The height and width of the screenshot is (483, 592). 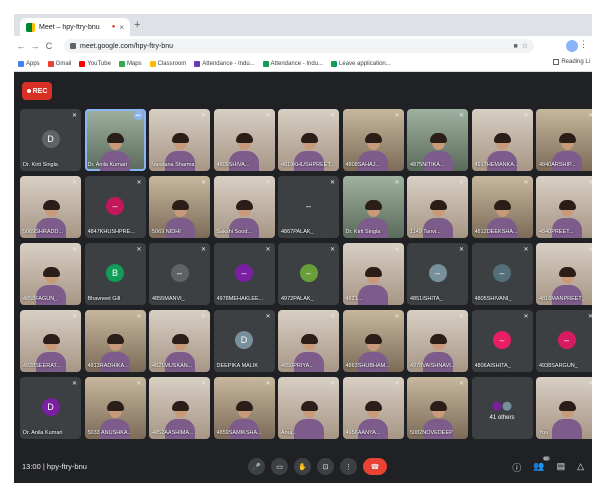 What do you see at coordinates (50, 341) in the screenshot?
I see `participant-tile: 4928SEERAT... ✕` at bounding box center [50, 341].